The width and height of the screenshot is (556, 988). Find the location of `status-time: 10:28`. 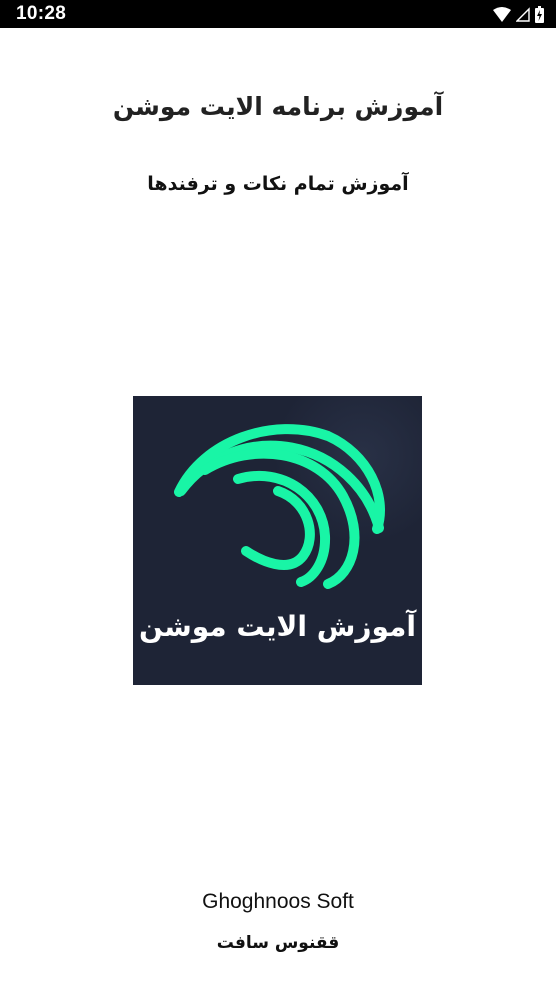

status-time: 10:28 is located at coordinates (41, 13).